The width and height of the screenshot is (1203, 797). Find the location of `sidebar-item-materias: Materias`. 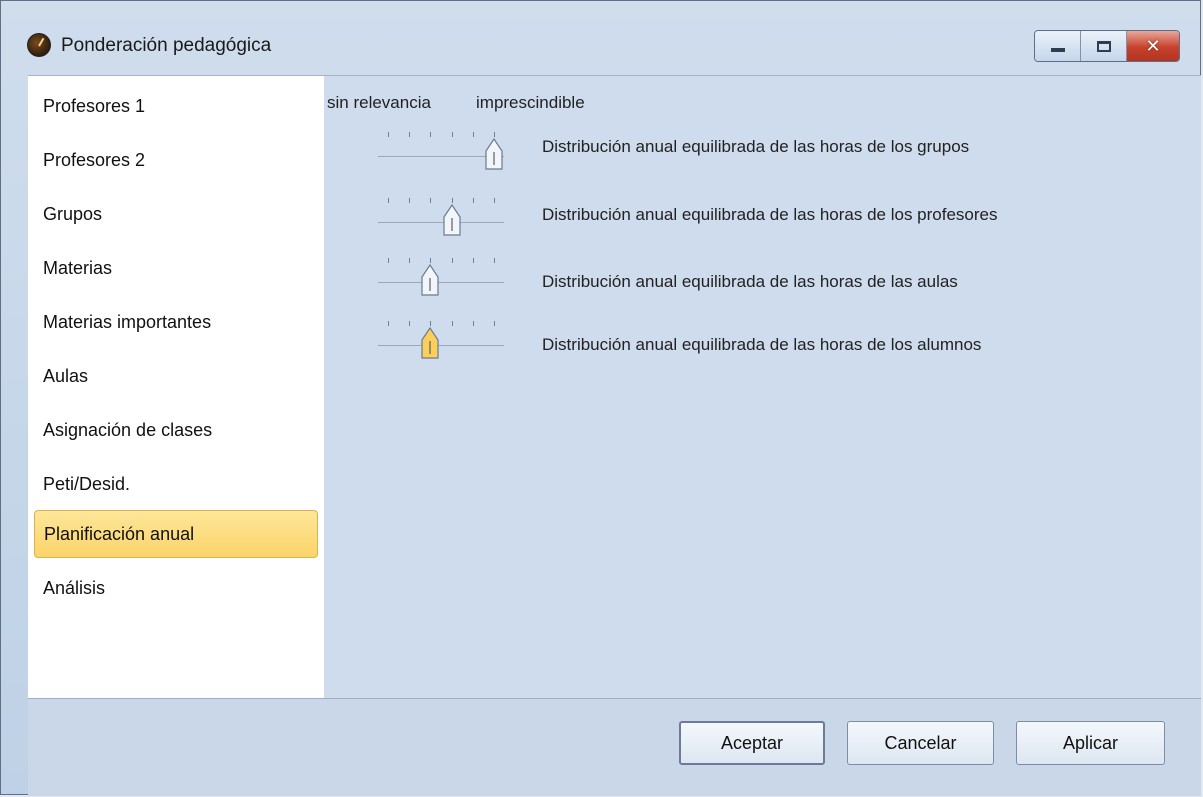

sidebar-item-materias: Materias is located at coordinates (176, 268).